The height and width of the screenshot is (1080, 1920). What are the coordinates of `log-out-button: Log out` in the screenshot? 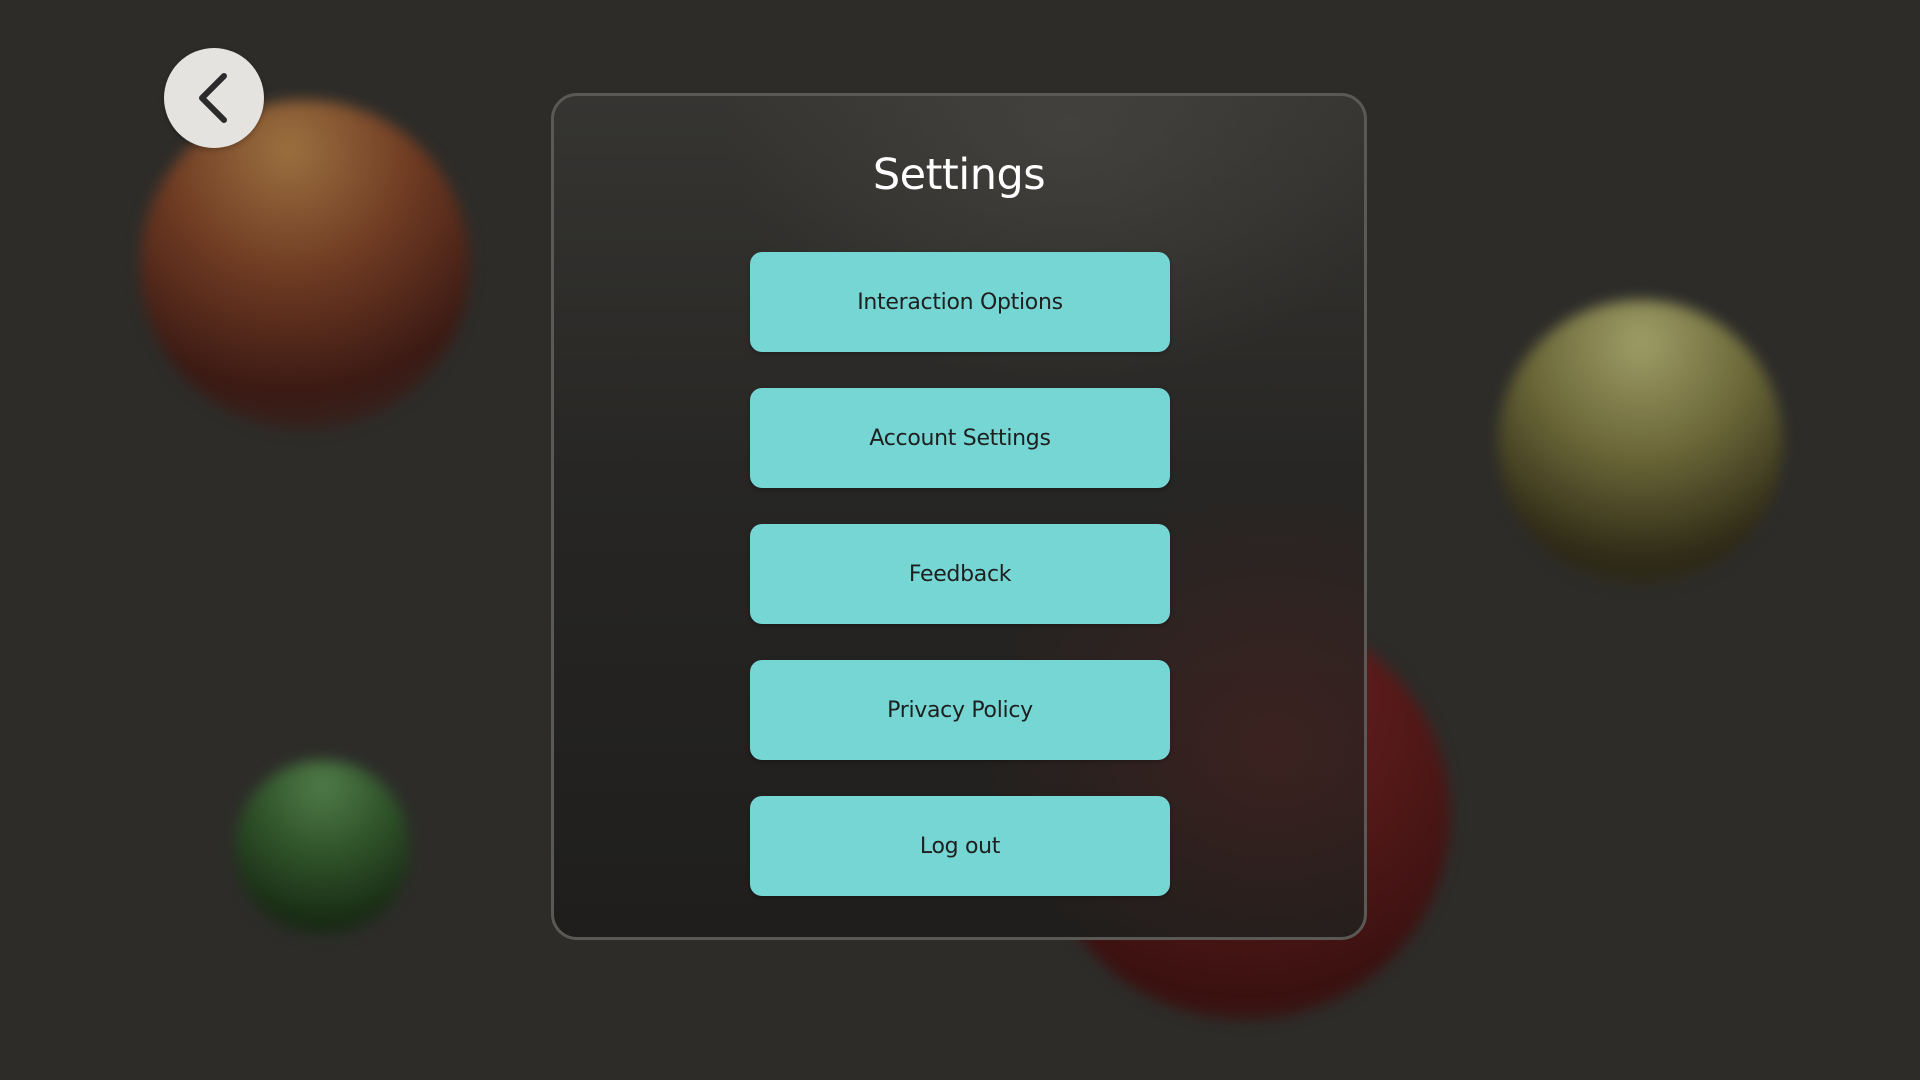 It's located at (960, 846).